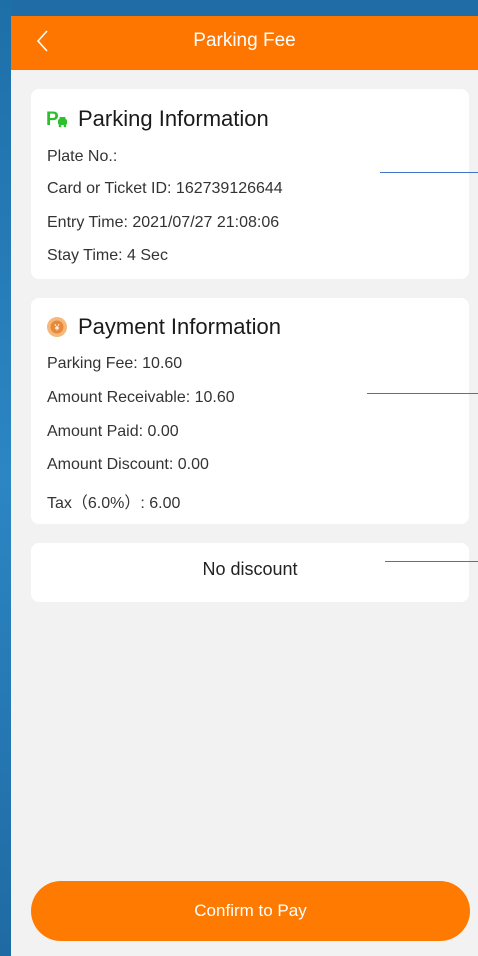 Image resolution: width=478 pixels, height=956 pixels. I want to click on discount-selector: No discount, so click(250, 572).